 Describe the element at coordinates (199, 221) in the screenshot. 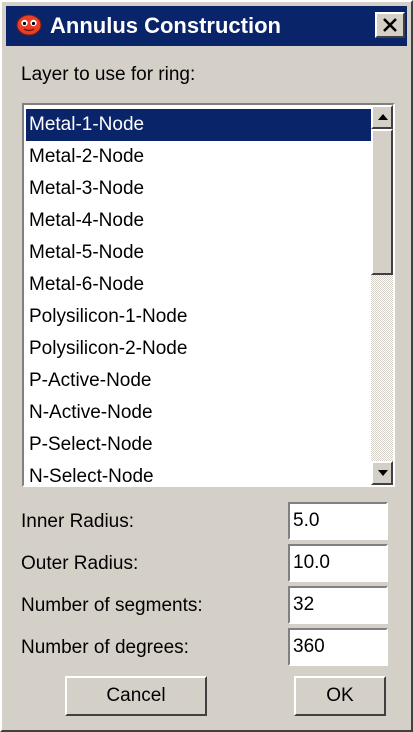

I see `layer-list-item: Metal-4-Node` at that location.